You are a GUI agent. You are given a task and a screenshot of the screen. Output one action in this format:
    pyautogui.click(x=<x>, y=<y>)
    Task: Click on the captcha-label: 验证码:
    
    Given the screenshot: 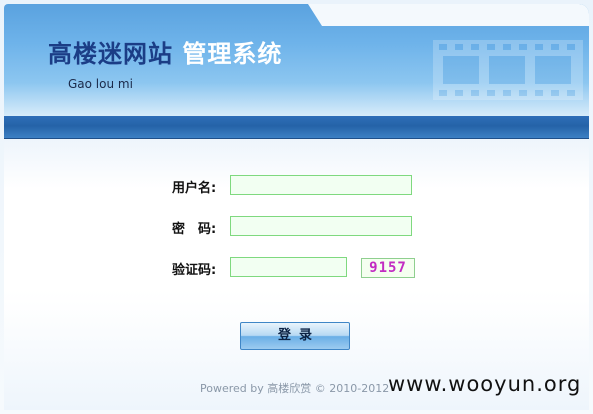 What is the action you would take?
    pyautogui.click(x=194, y=270)
    